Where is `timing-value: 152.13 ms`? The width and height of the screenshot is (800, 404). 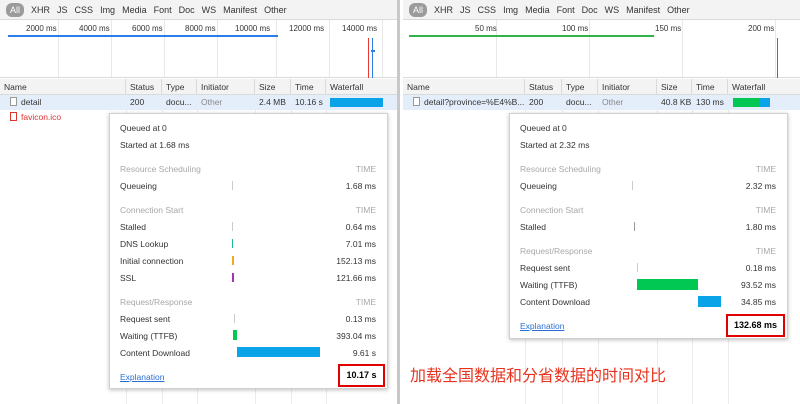 timing-value: 152.13 ms is located at coordinates (356, 261).